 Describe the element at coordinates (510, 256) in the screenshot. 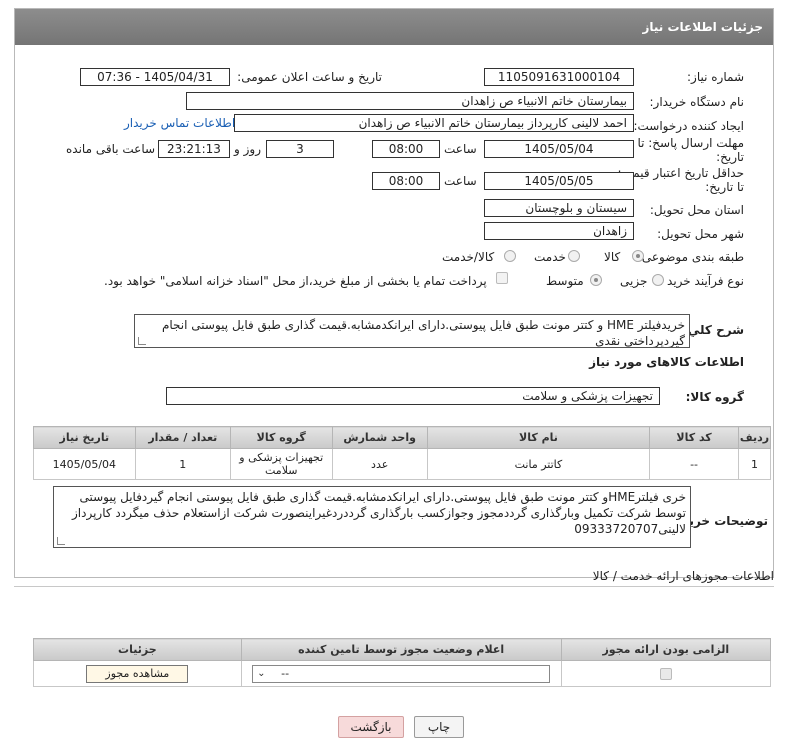

I see `category-radio-goods-service` at that location.